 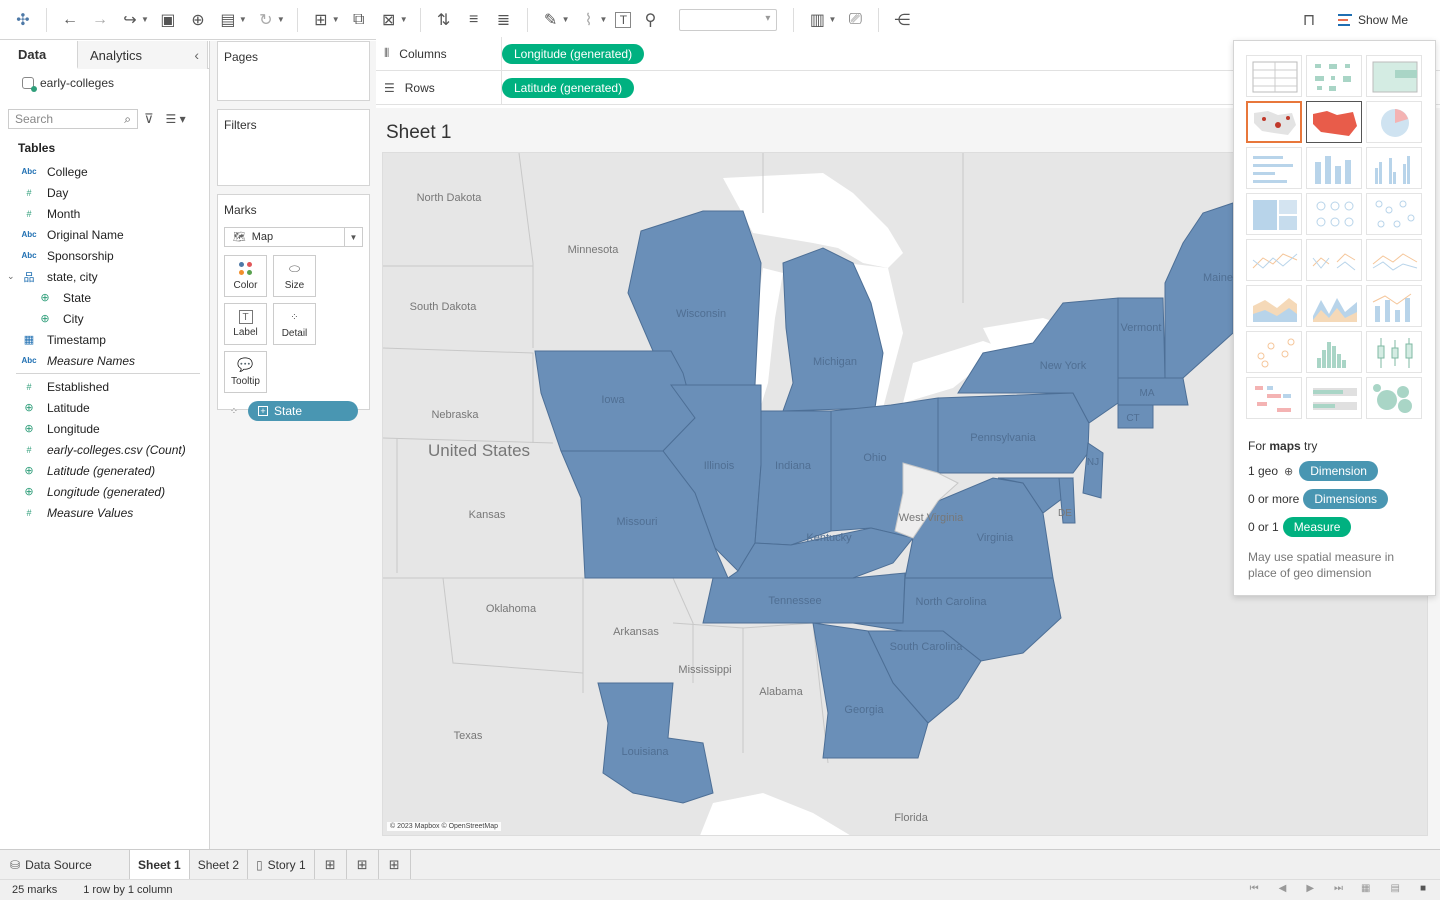 I want to click on scatter-plot-chart-option, so click(x=1274, y=352).